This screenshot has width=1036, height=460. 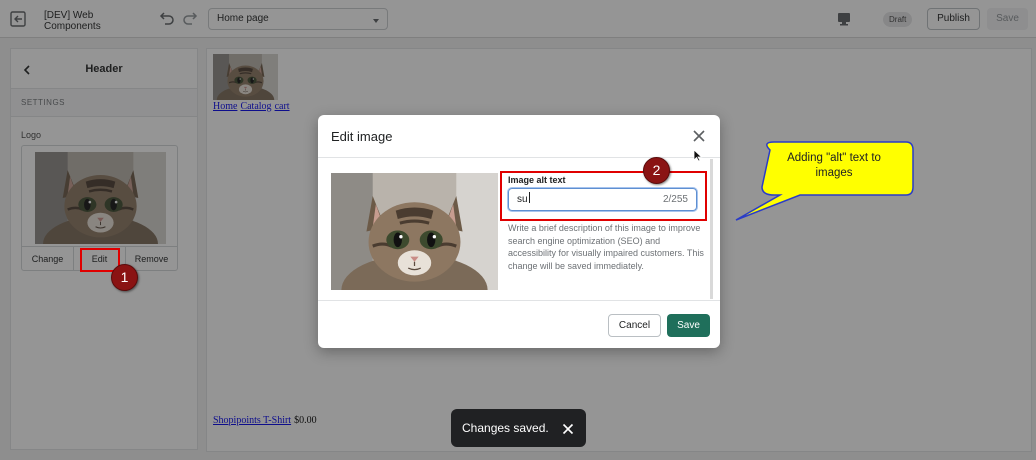 What do you see at coordinates (634, 325) in the screenshot?
I see `cancel-button: Cancel` at bounding box center [634, 325].